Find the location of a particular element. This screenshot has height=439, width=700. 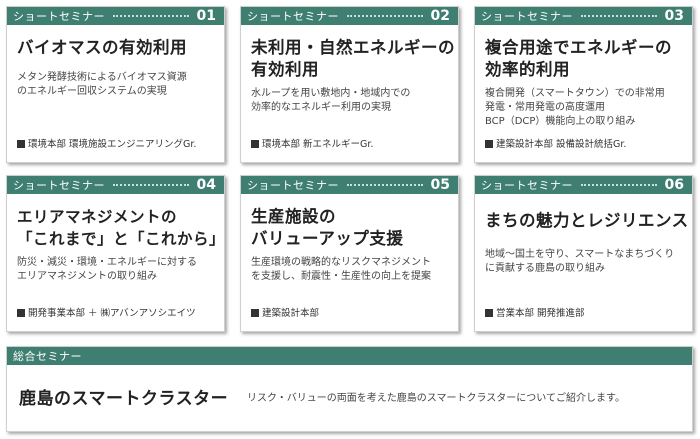

card-desc-line: 複合開発（スマートタウン）での非常用 is located at coordinates (575, 93).